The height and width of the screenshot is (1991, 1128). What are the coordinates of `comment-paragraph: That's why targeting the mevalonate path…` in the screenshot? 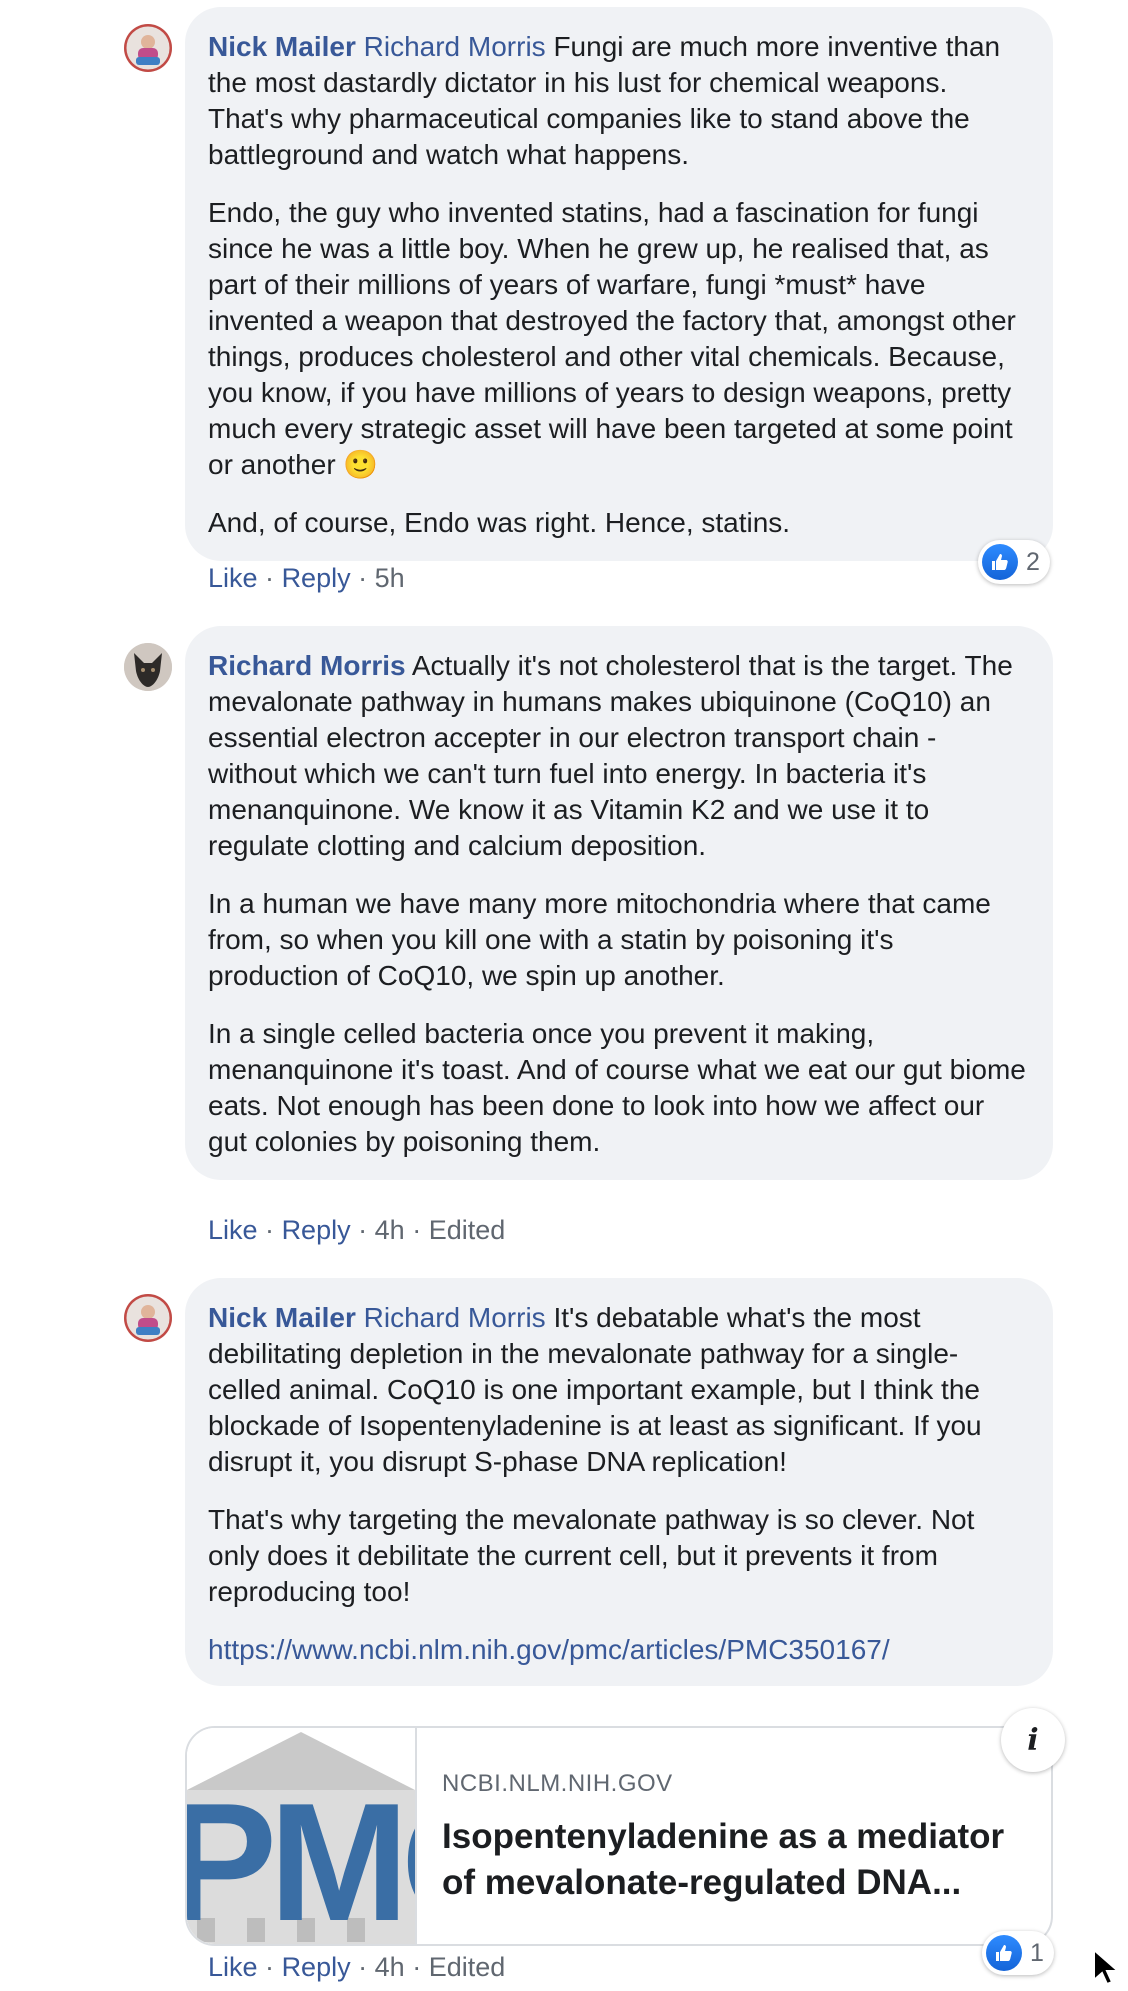 It's located at (591, 1555).